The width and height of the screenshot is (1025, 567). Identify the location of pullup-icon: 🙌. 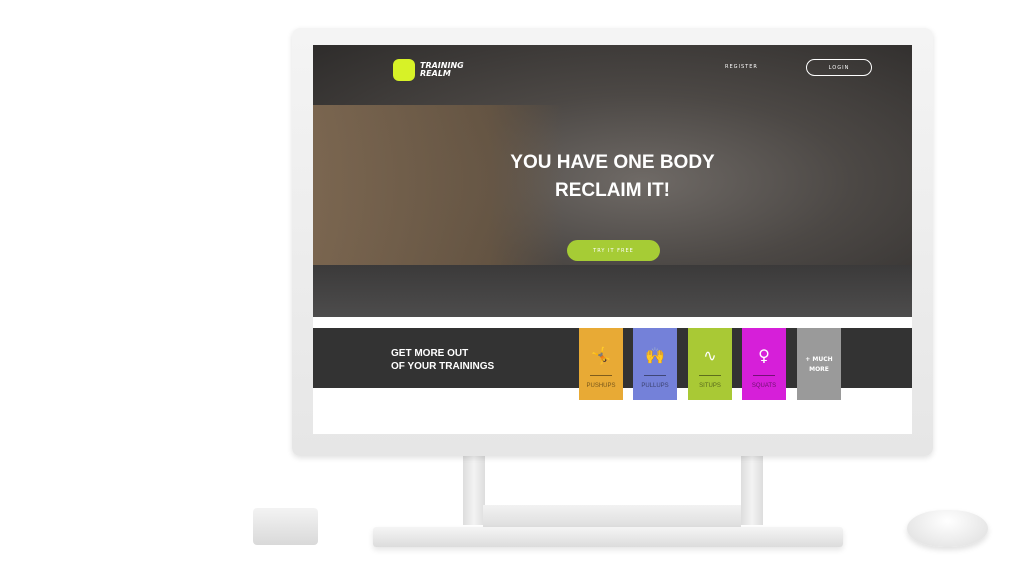
(655, 355).